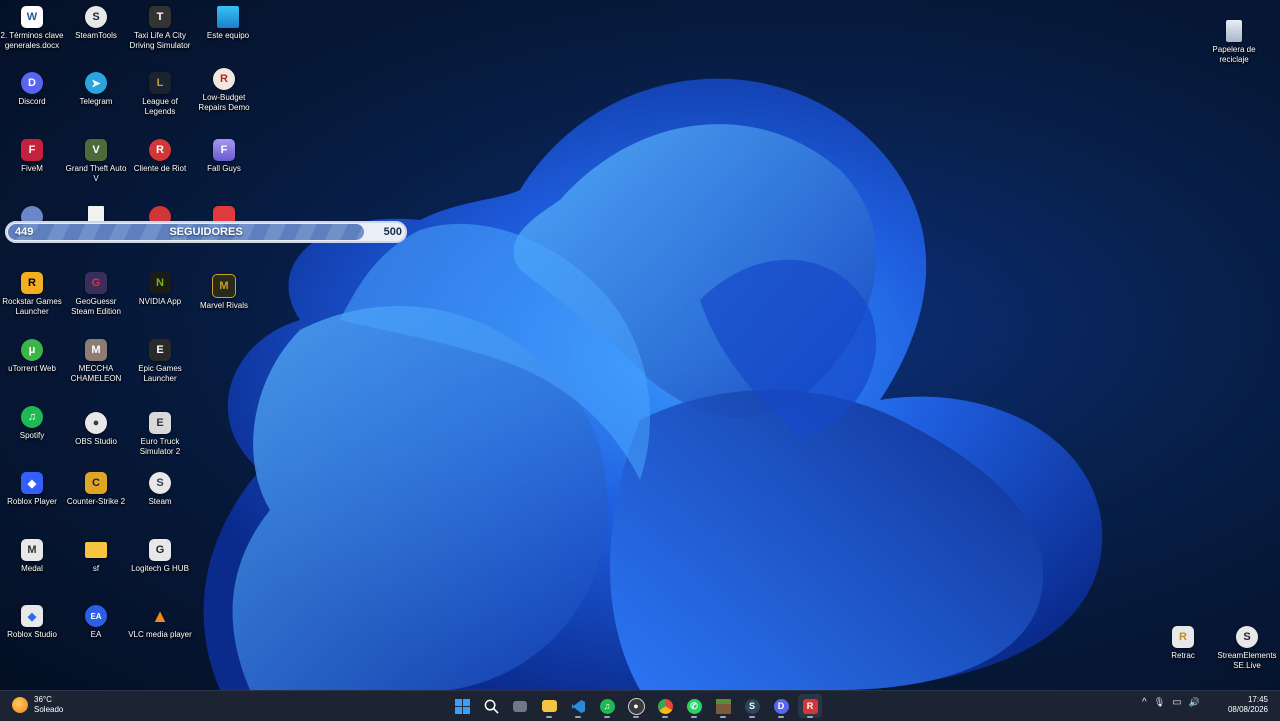 This screenshot has height=721, width=1280. Describe the element at coordinates (96, 101) in the screenshot. I see `desktop-icon-label: Telegram` at that location.